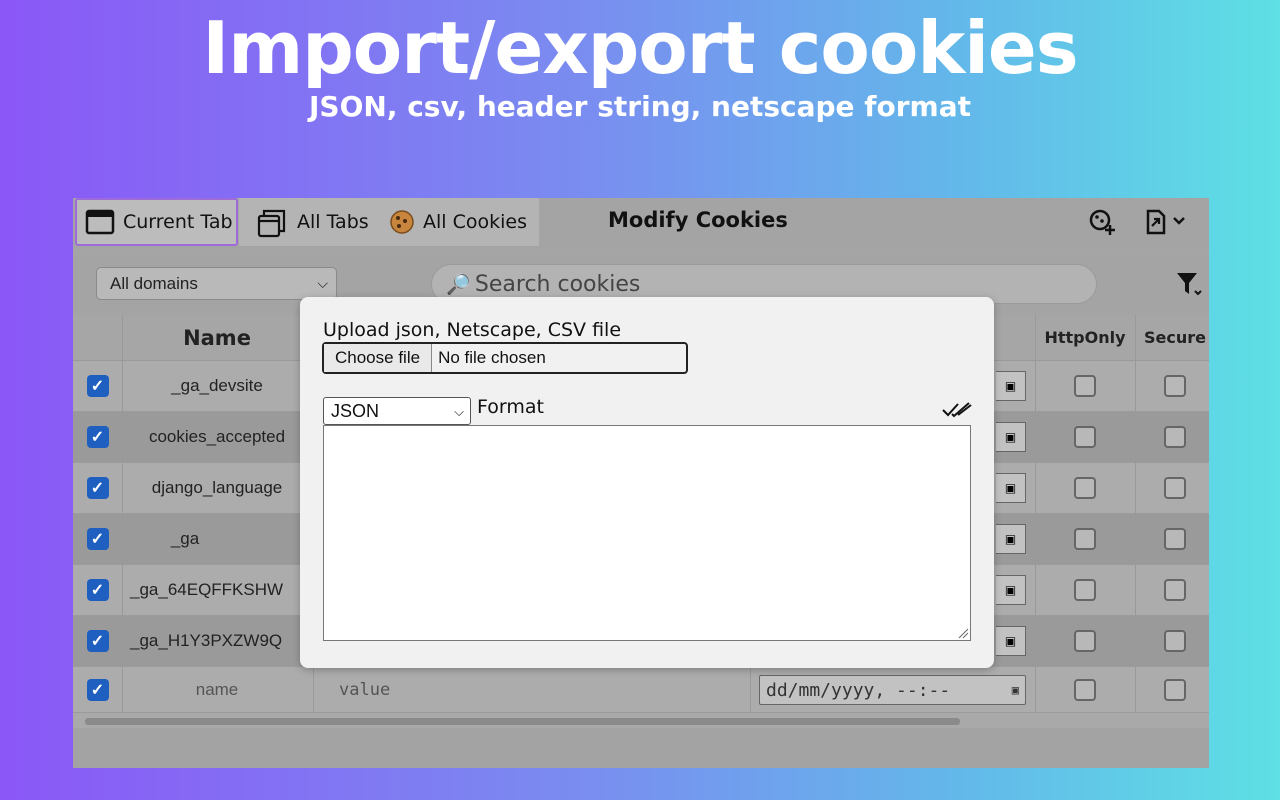 This screenshot has width=1280, height=800. What do you see at coordinates (402, 222) in the screenshot?
I see `cookie-icon` at bounding box center [402, 222].